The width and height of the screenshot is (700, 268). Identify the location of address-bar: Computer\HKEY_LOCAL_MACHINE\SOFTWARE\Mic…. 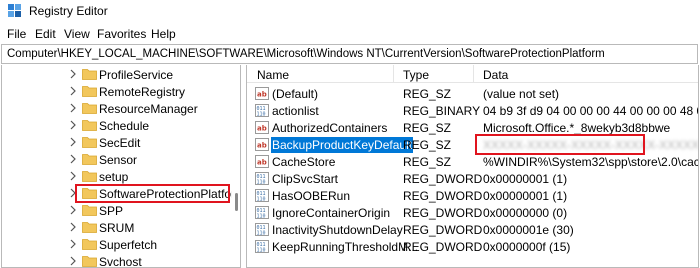
(349, 54).